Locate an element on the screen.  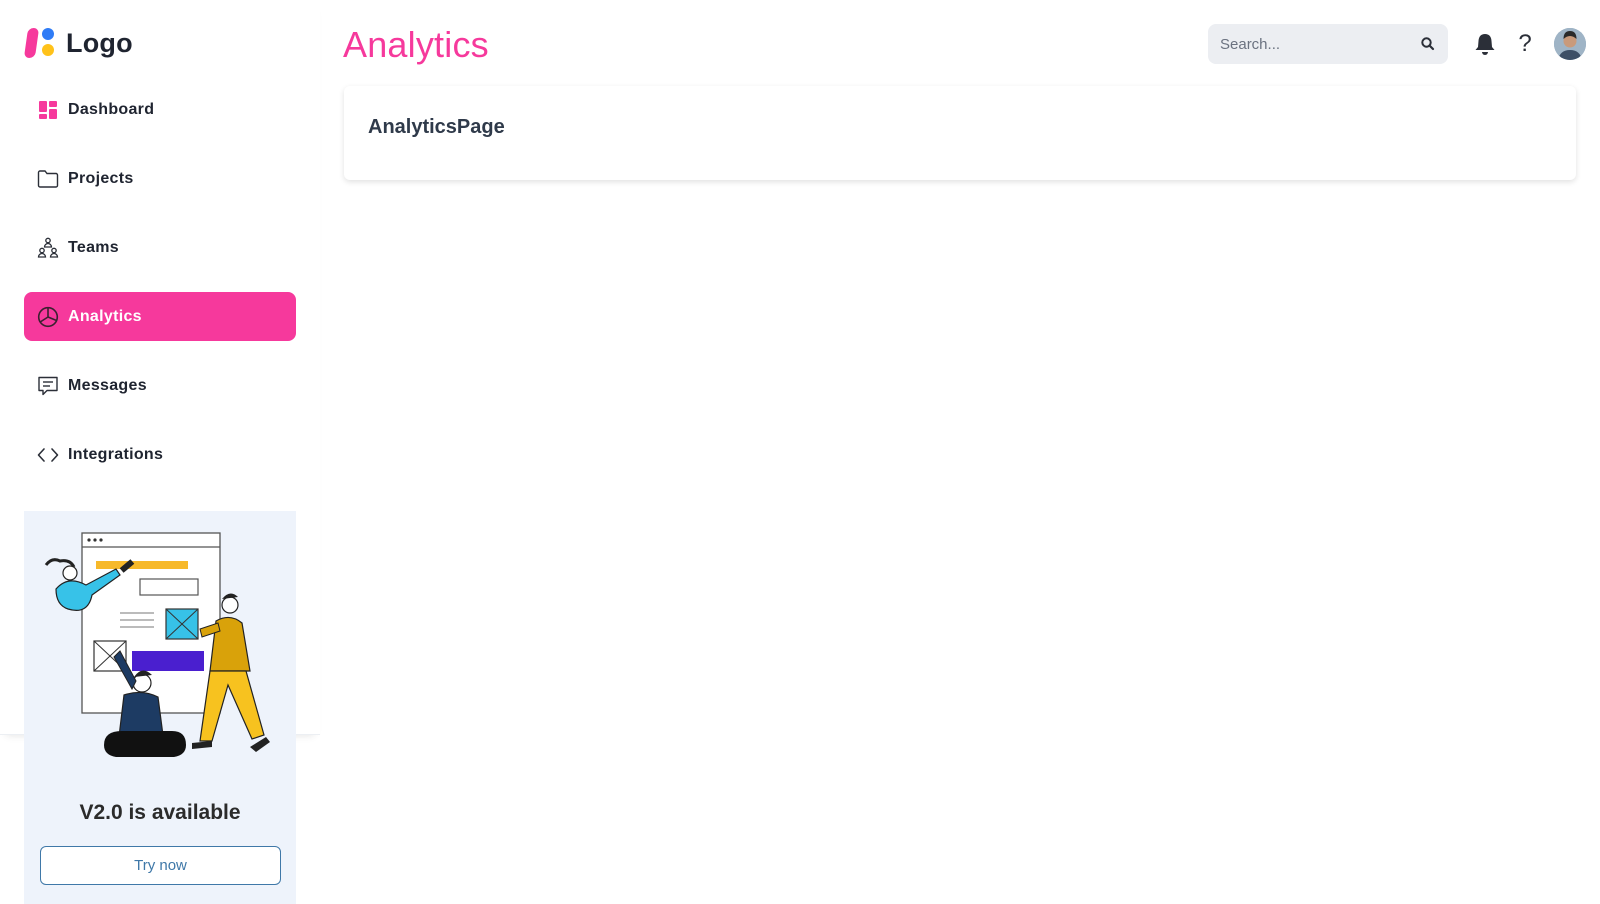
bell-icon is located at coordinates (1485, 44).